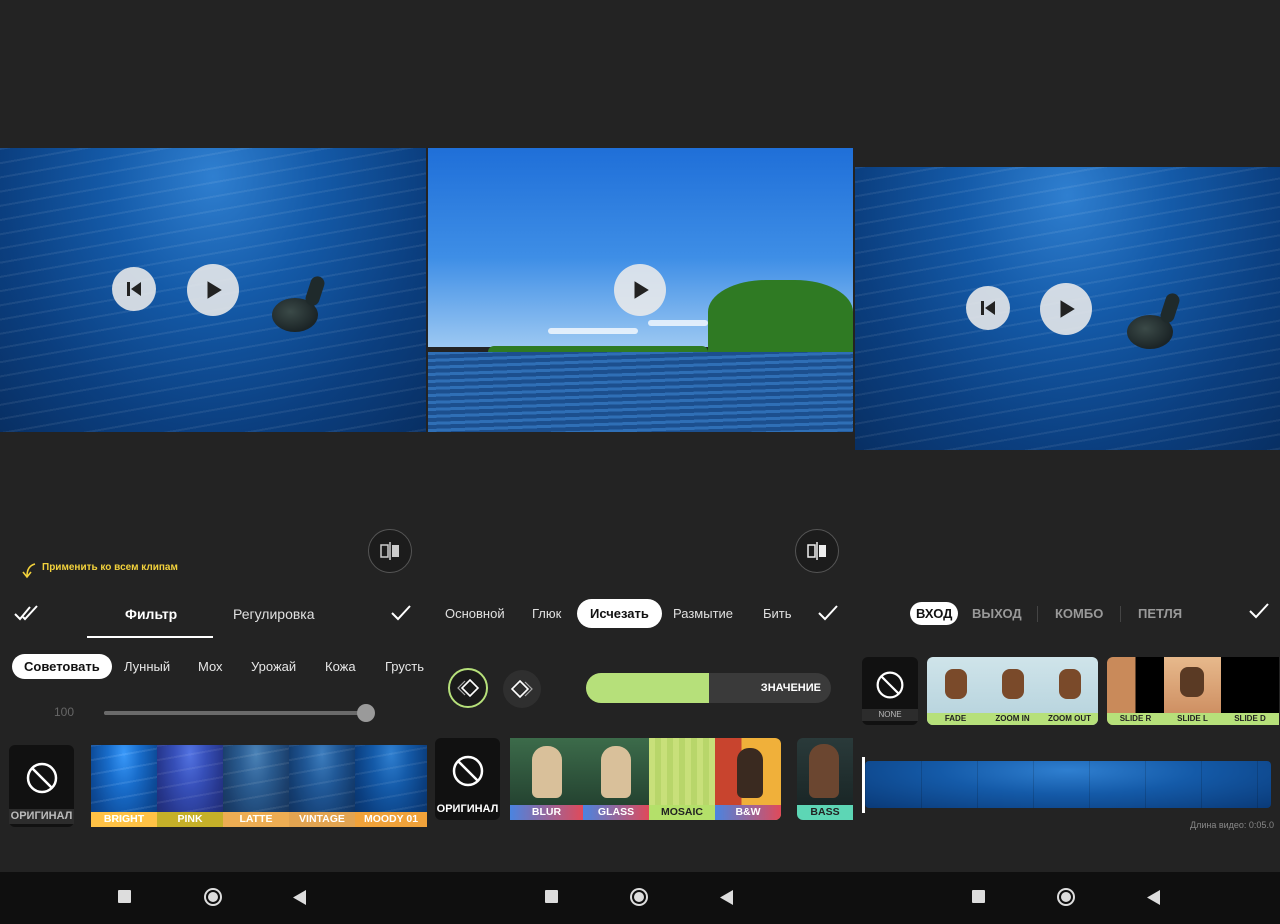 This screenshot has height=924, width=1280. What do you see at coordinates (475, 613) in the screenshot?
I see `tab-basic: Основной` at bounding box center [475, 613].